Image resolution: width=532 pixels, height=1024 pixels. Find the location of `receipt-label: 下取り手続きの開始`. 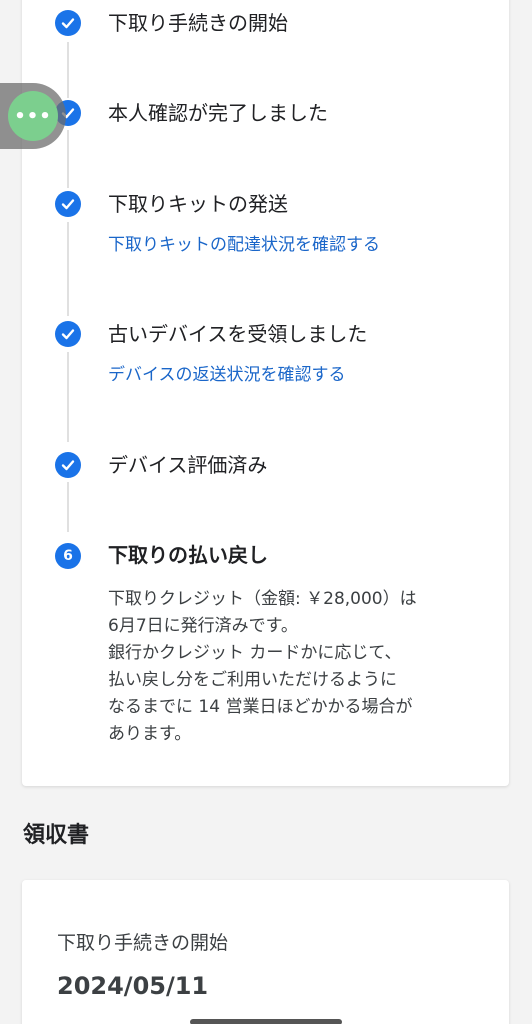

receipt-label: 下取り手続きの開始 is located at coordinates (143, 943).